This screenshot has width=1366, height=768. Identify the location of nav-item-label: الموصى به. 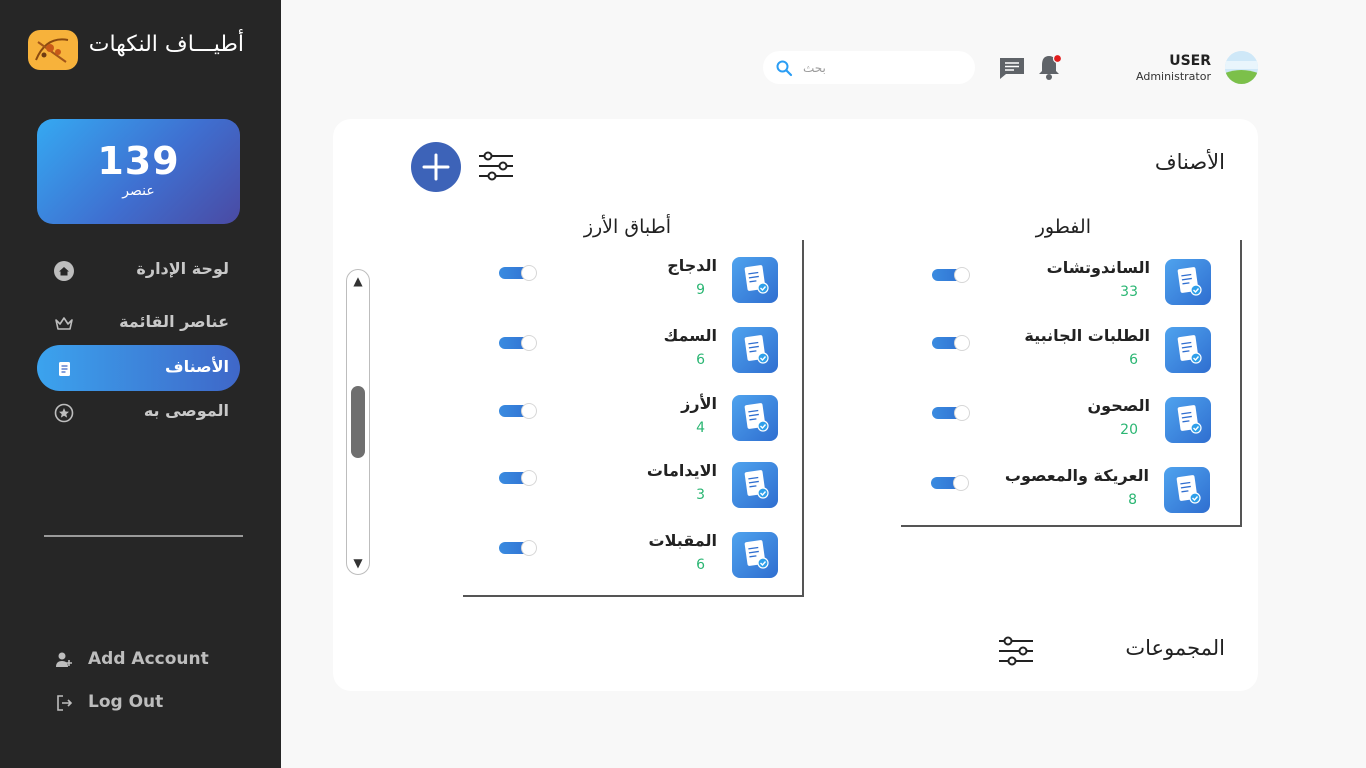
(186, 410).